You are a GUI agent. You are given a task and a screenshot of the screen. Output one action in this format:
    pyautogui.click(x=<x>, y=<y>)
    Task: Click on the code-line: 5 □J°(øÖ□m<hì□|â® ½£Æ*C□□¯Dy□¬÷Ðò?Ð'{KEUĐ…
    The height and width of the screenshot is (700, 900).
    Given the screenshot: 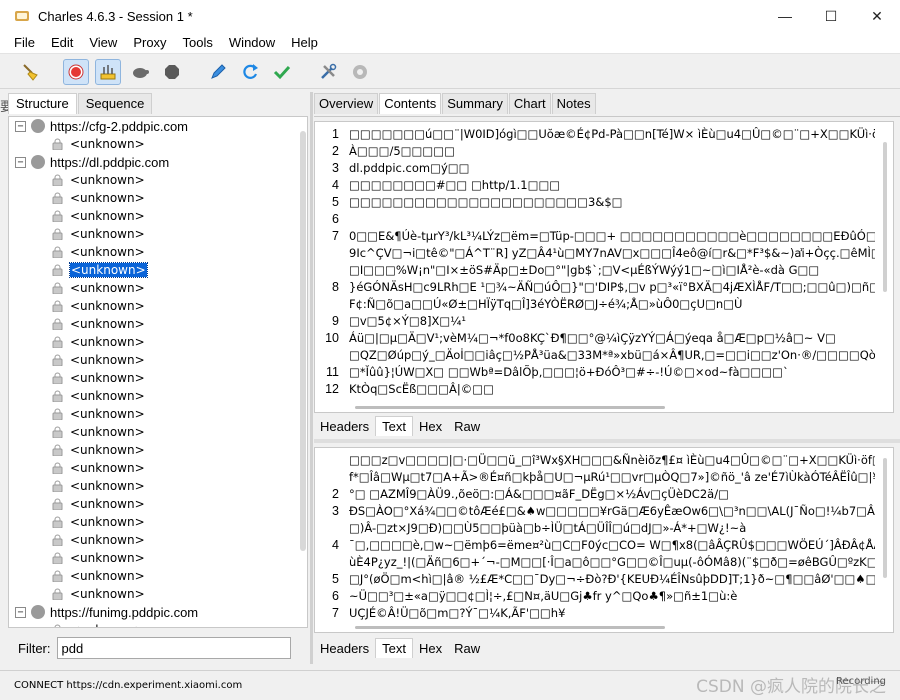 What is the action you would take?
    pyautogui.click(x=595, y=579)
    